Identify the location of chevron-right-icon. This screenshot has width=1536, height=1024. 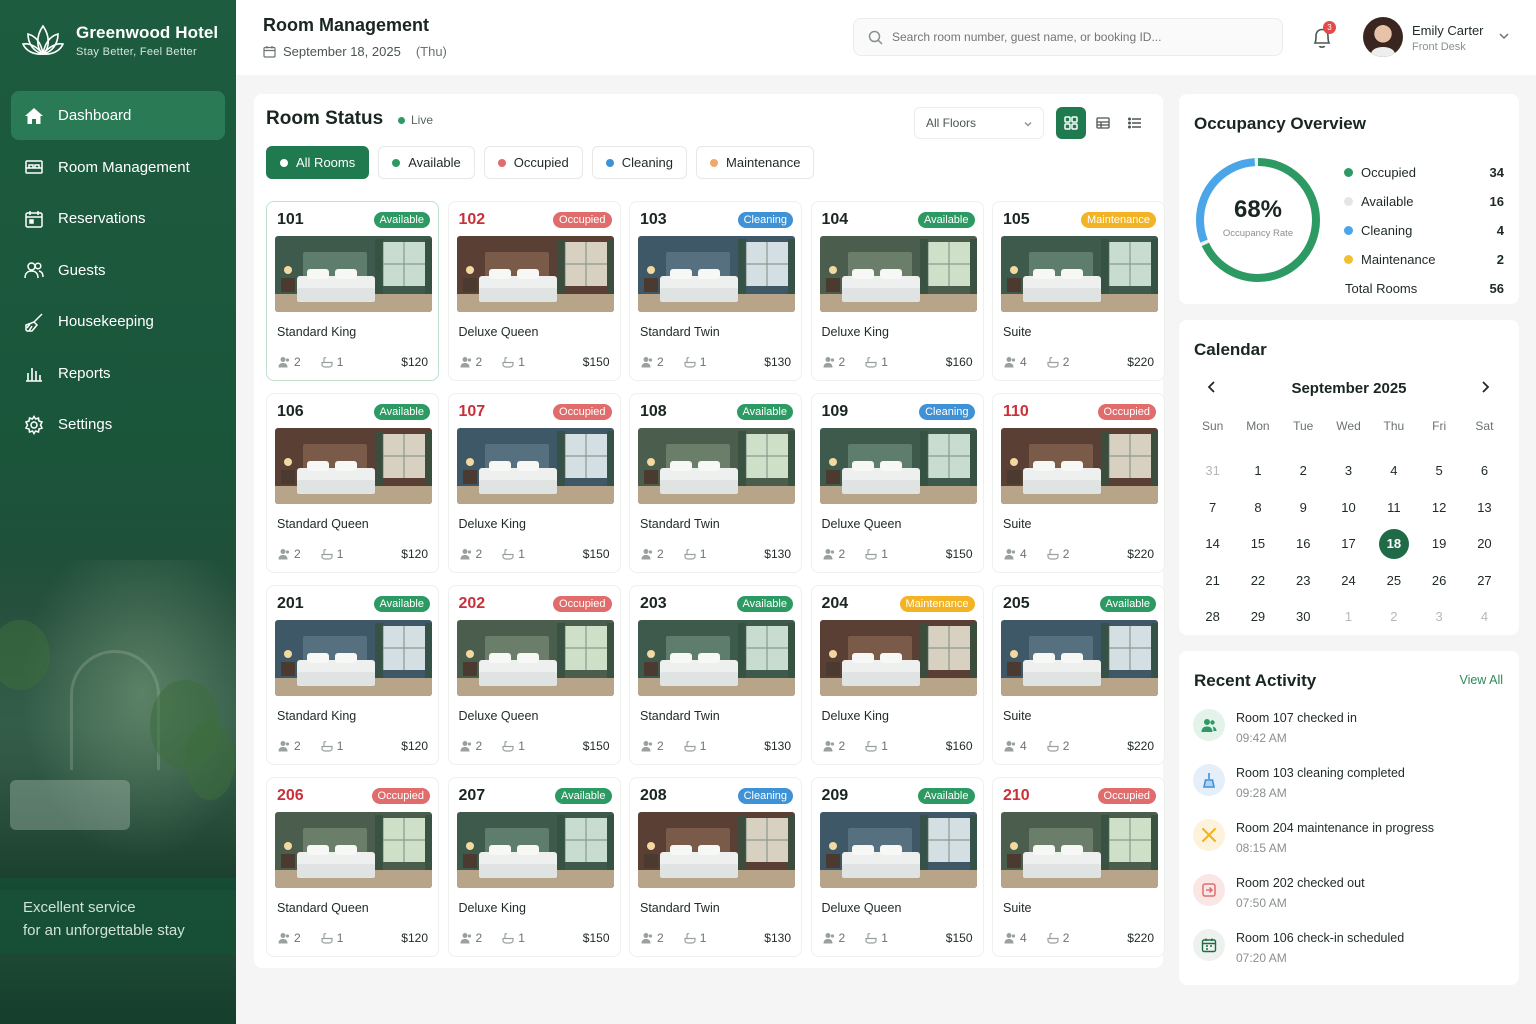
(1485, 387).